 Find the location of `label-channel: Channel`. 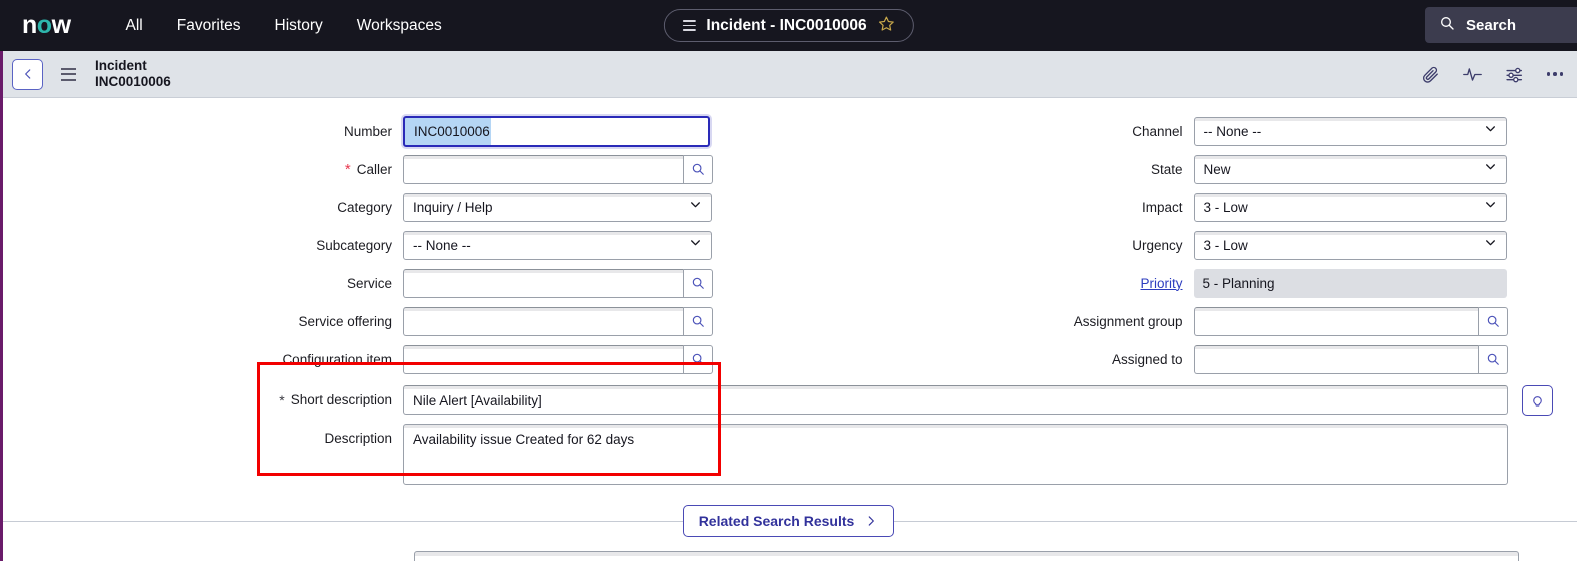

label-channel: Channel is located at coordinates (1157, 131).